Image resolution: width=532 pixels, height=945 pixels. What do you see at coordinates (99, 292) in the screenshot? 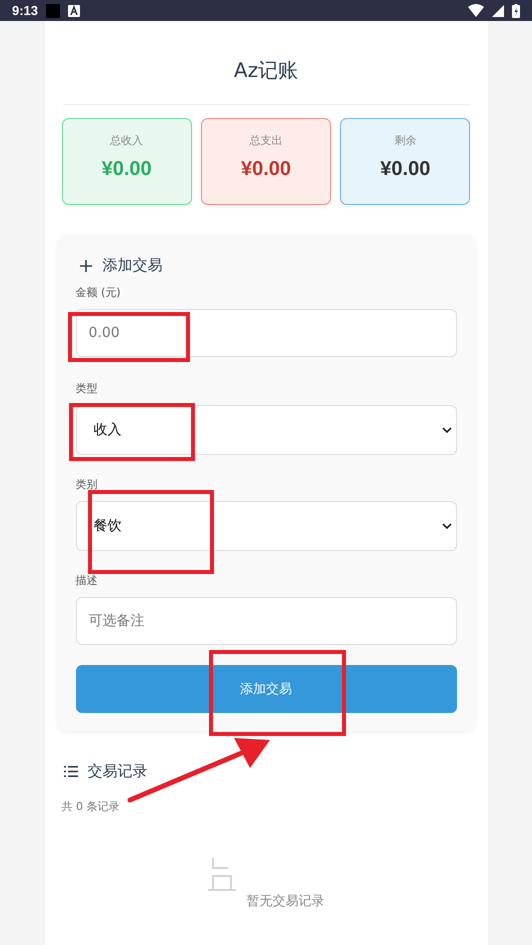
I see `field-label: 金额 (元)` at bounding box center [99, 292].